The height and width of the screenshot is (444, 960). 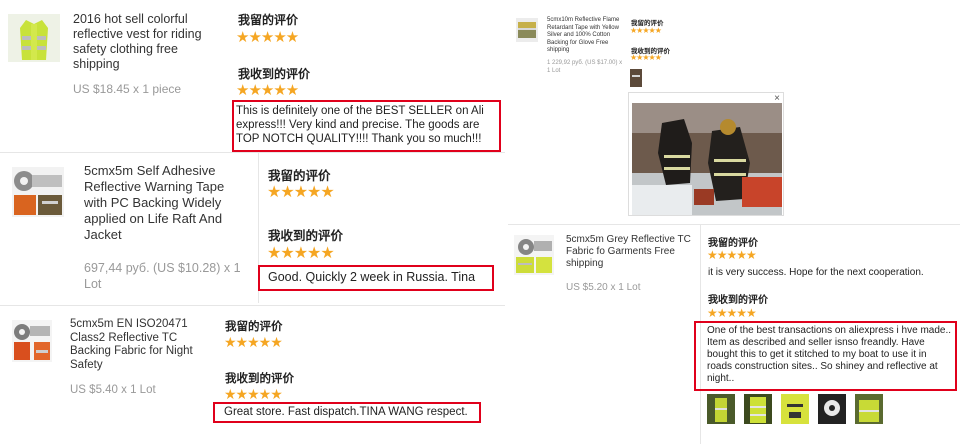 What do you see at coordinates (707, 159) in the screenshot?
I see `review-photo-image` at bounding box center [707, 159].